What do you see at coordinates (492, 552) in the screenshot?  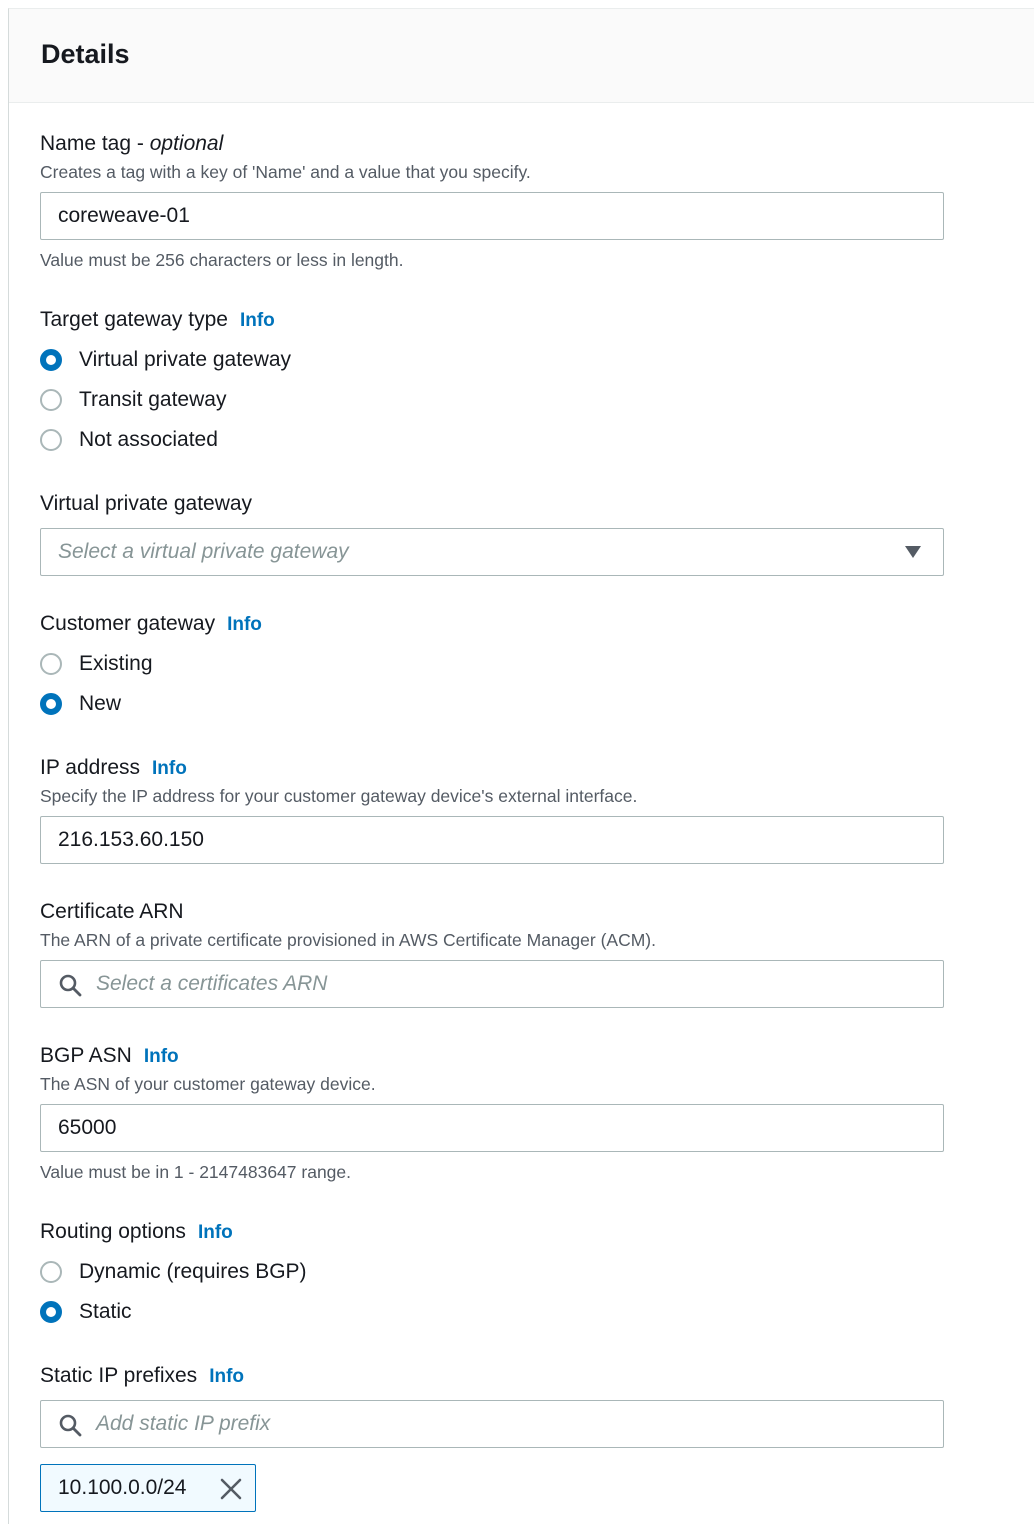 I see `virtual-private-gateway-select: Select a virtual private gateway` at bounding box center [492, 552].